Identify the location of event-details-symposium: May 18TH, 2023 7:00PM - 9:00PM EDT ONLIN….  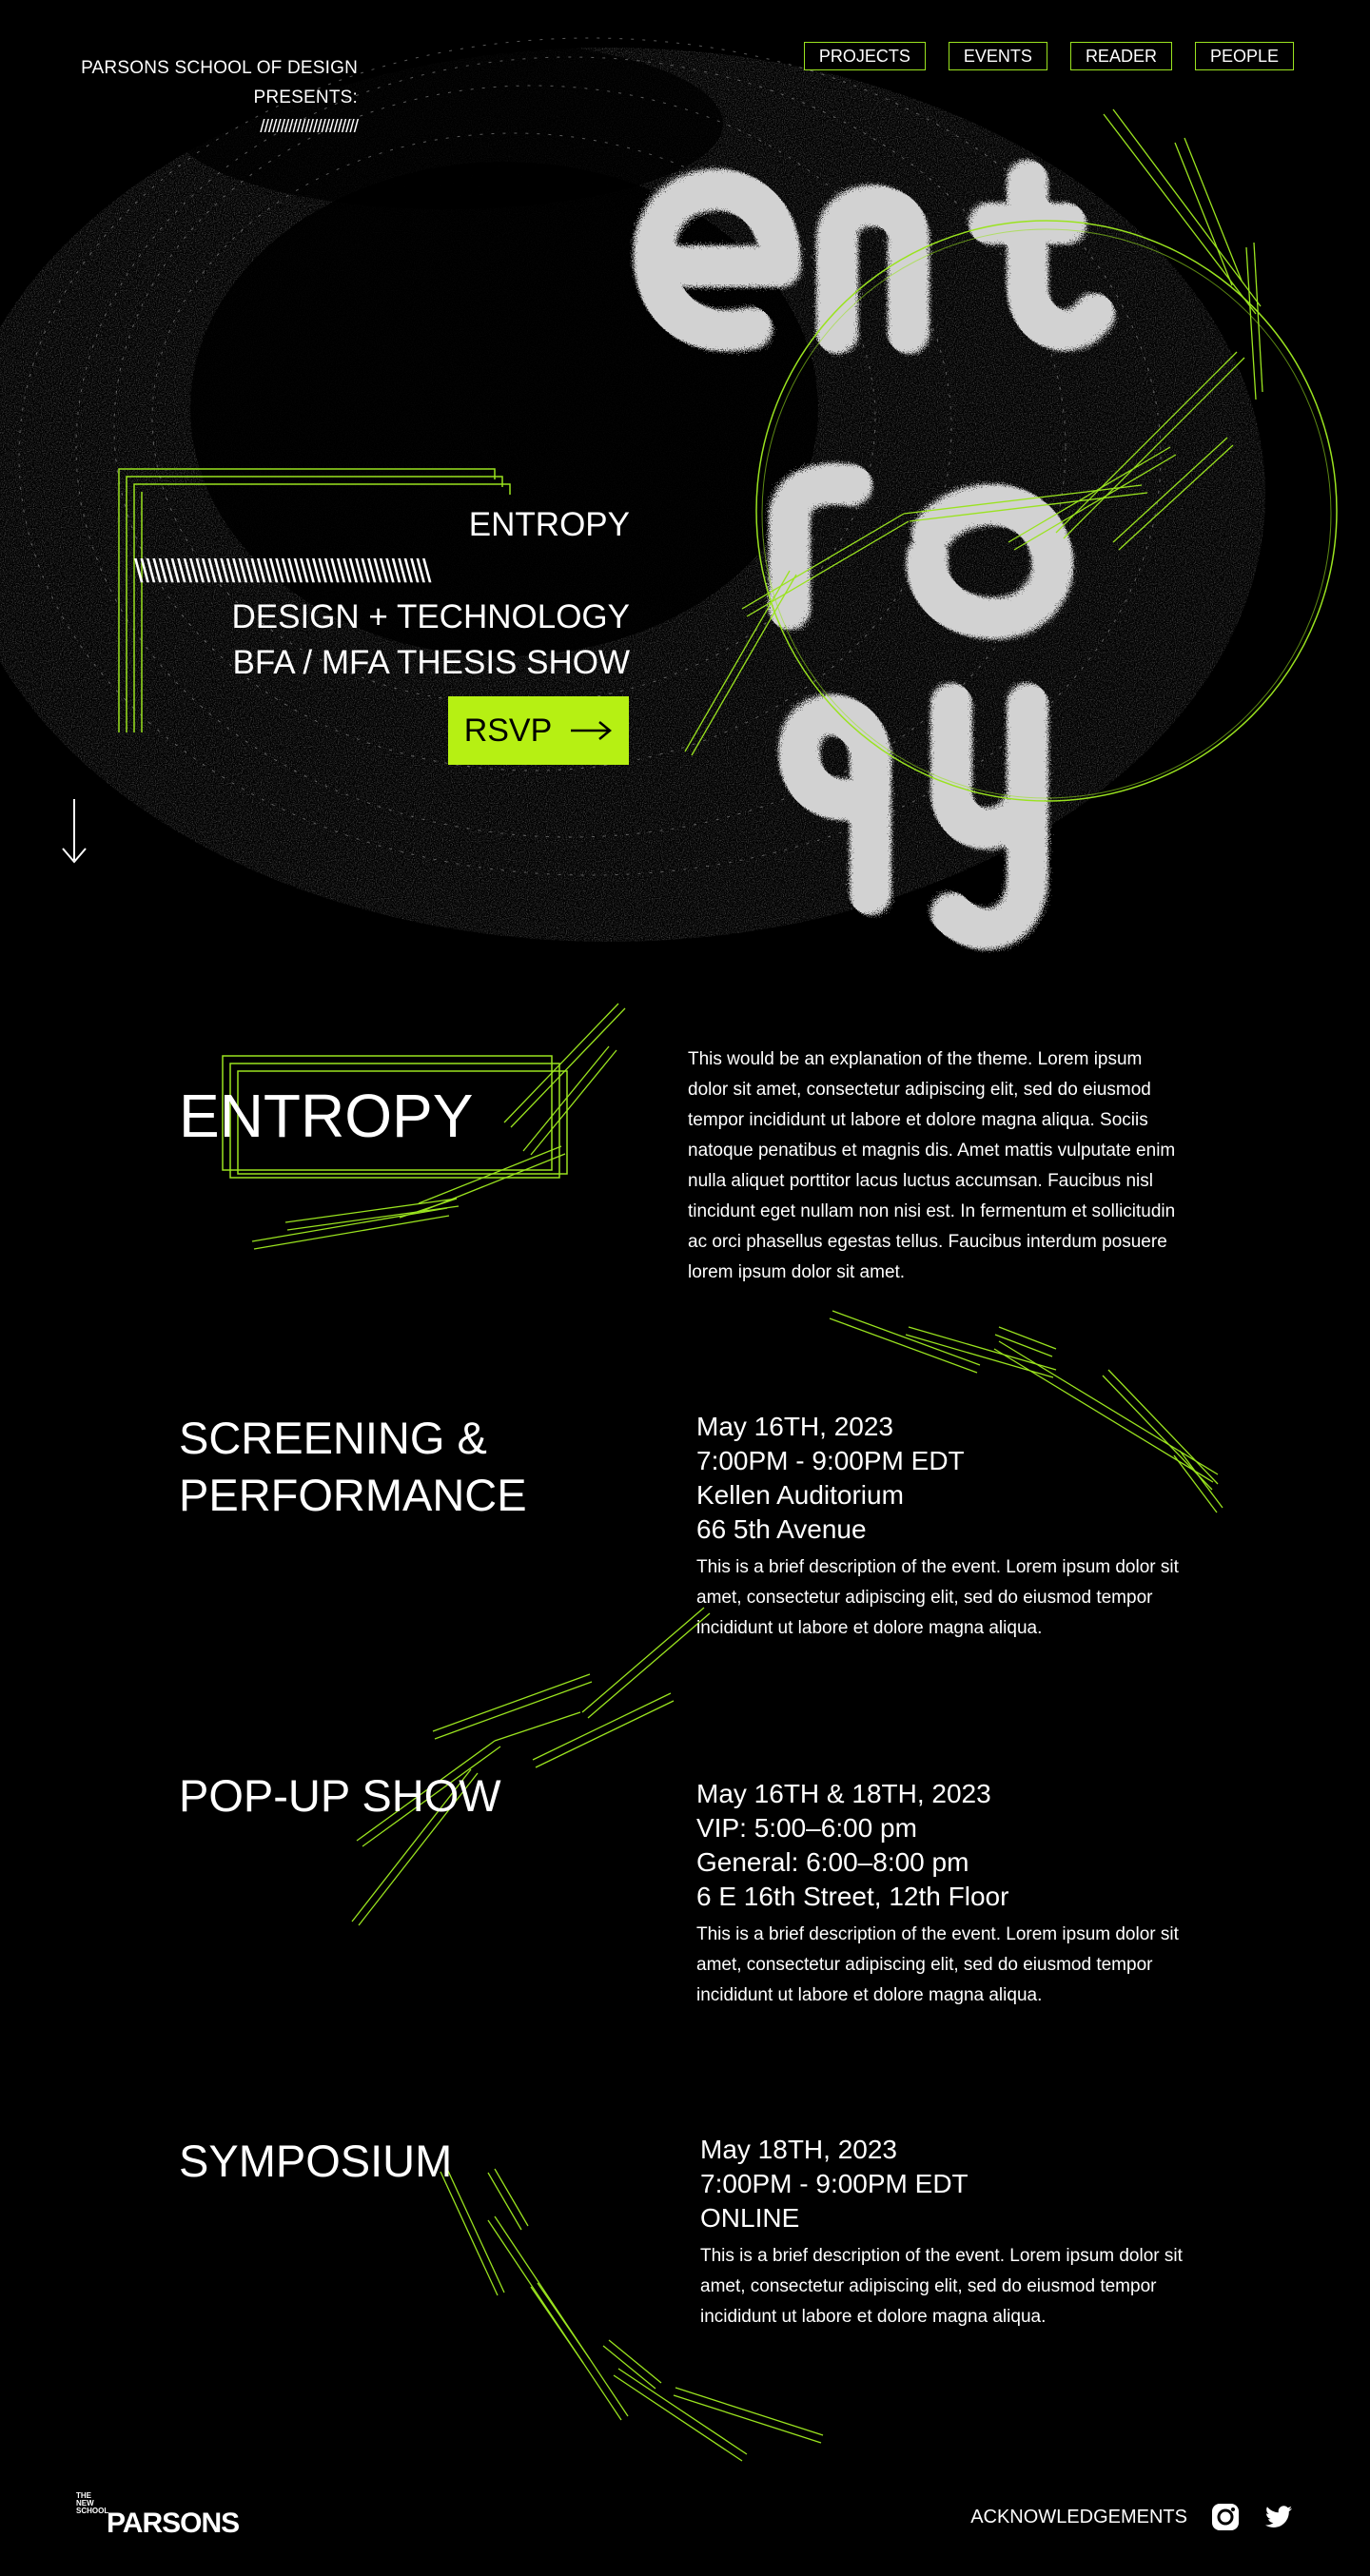
(957, 2232).